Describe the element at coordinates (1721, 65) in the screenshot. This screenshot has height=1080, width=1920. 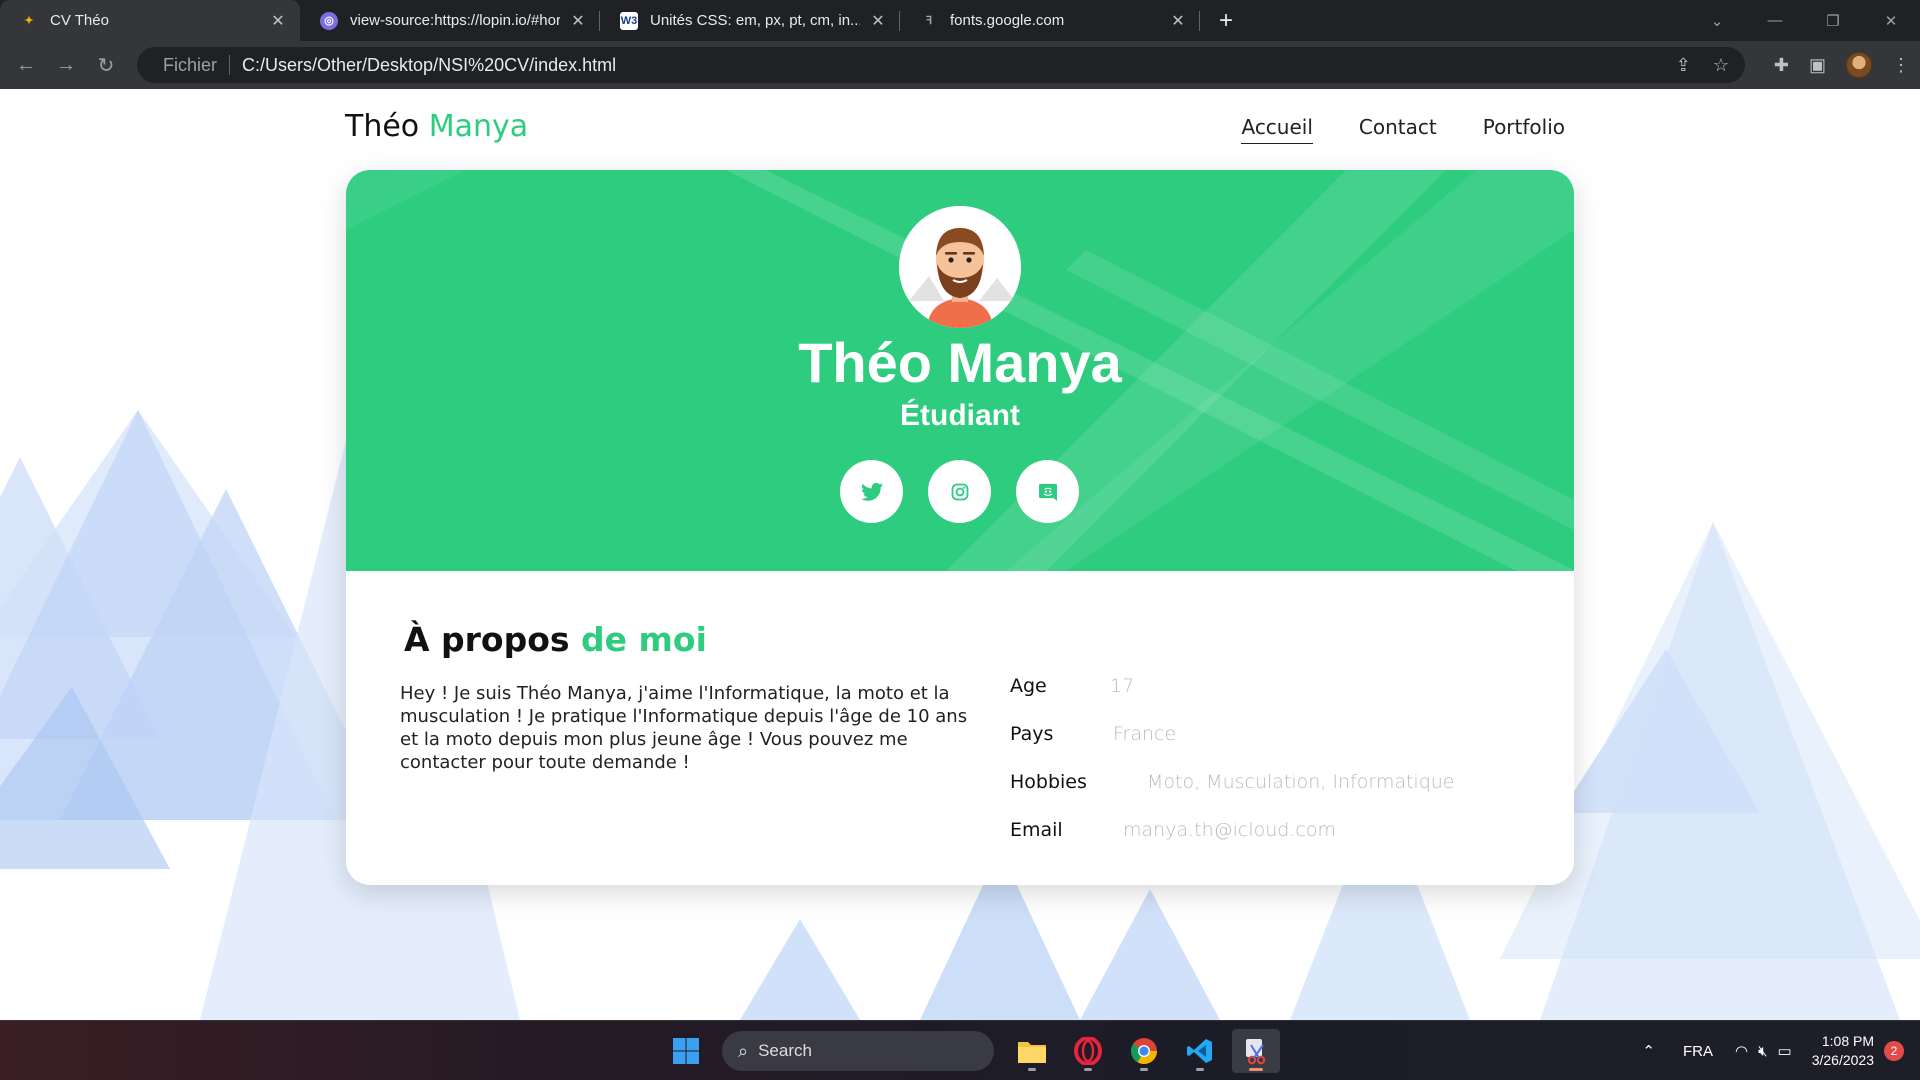
I see `bookmark-star-icon: ☆` at that location.